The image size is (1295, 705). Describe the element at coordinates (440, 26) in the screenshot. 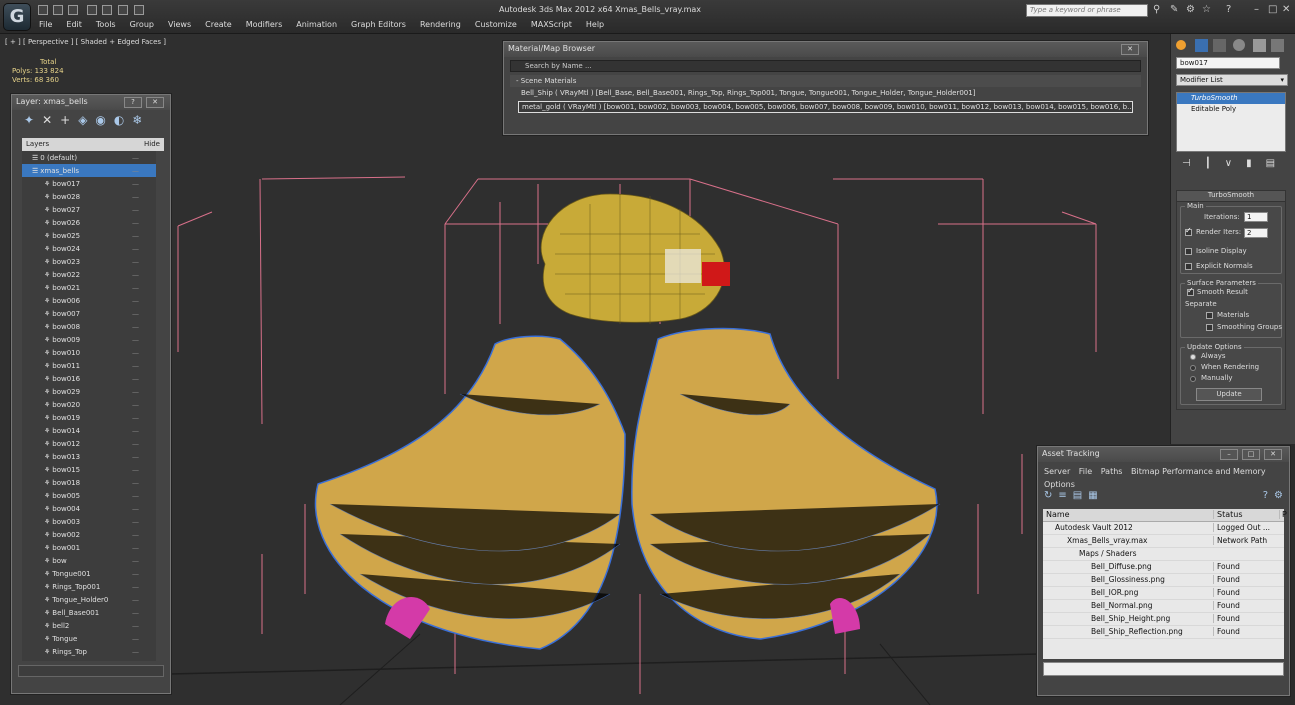

I see `menu-rendering: Rendering` at that location.